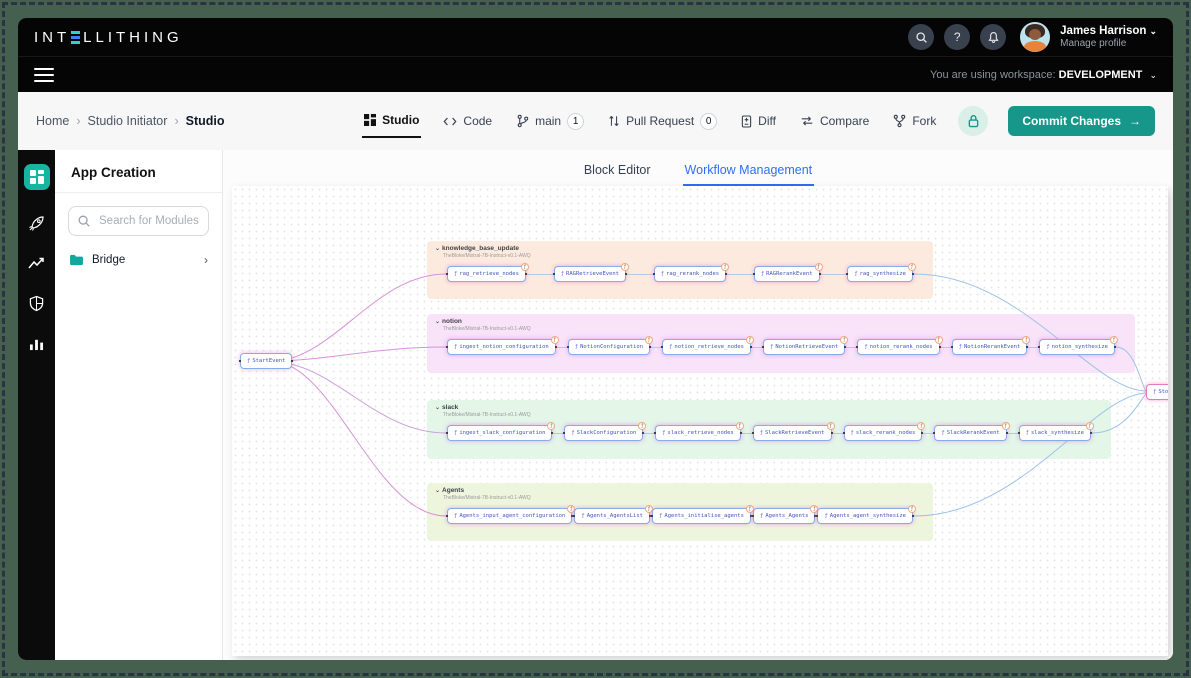 Image resolution: width=1191 pixels, height=678 pixels. Describe the element at coordinates (266, 361) in the screenshot. I see `workflow-node-start: ƒ StartEvent` at that location.